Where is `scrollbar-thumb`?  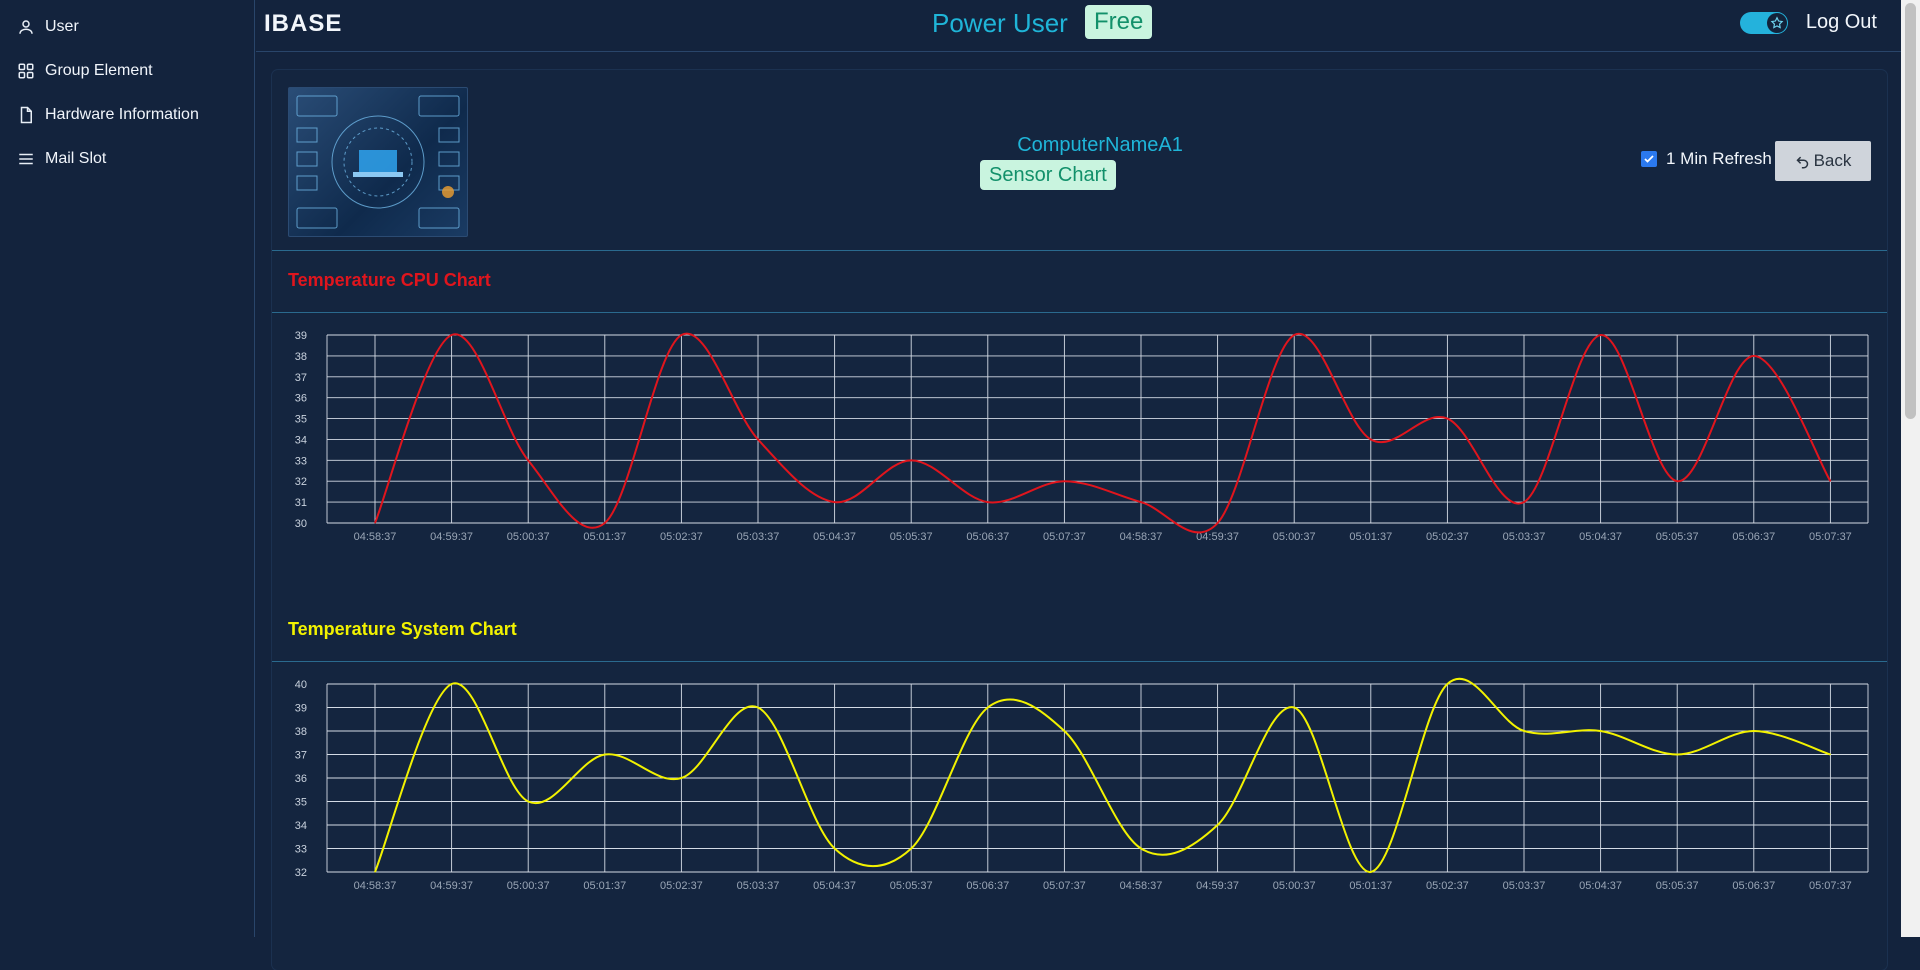
scrollbar-thumb is located at coordinates (1910, 211).